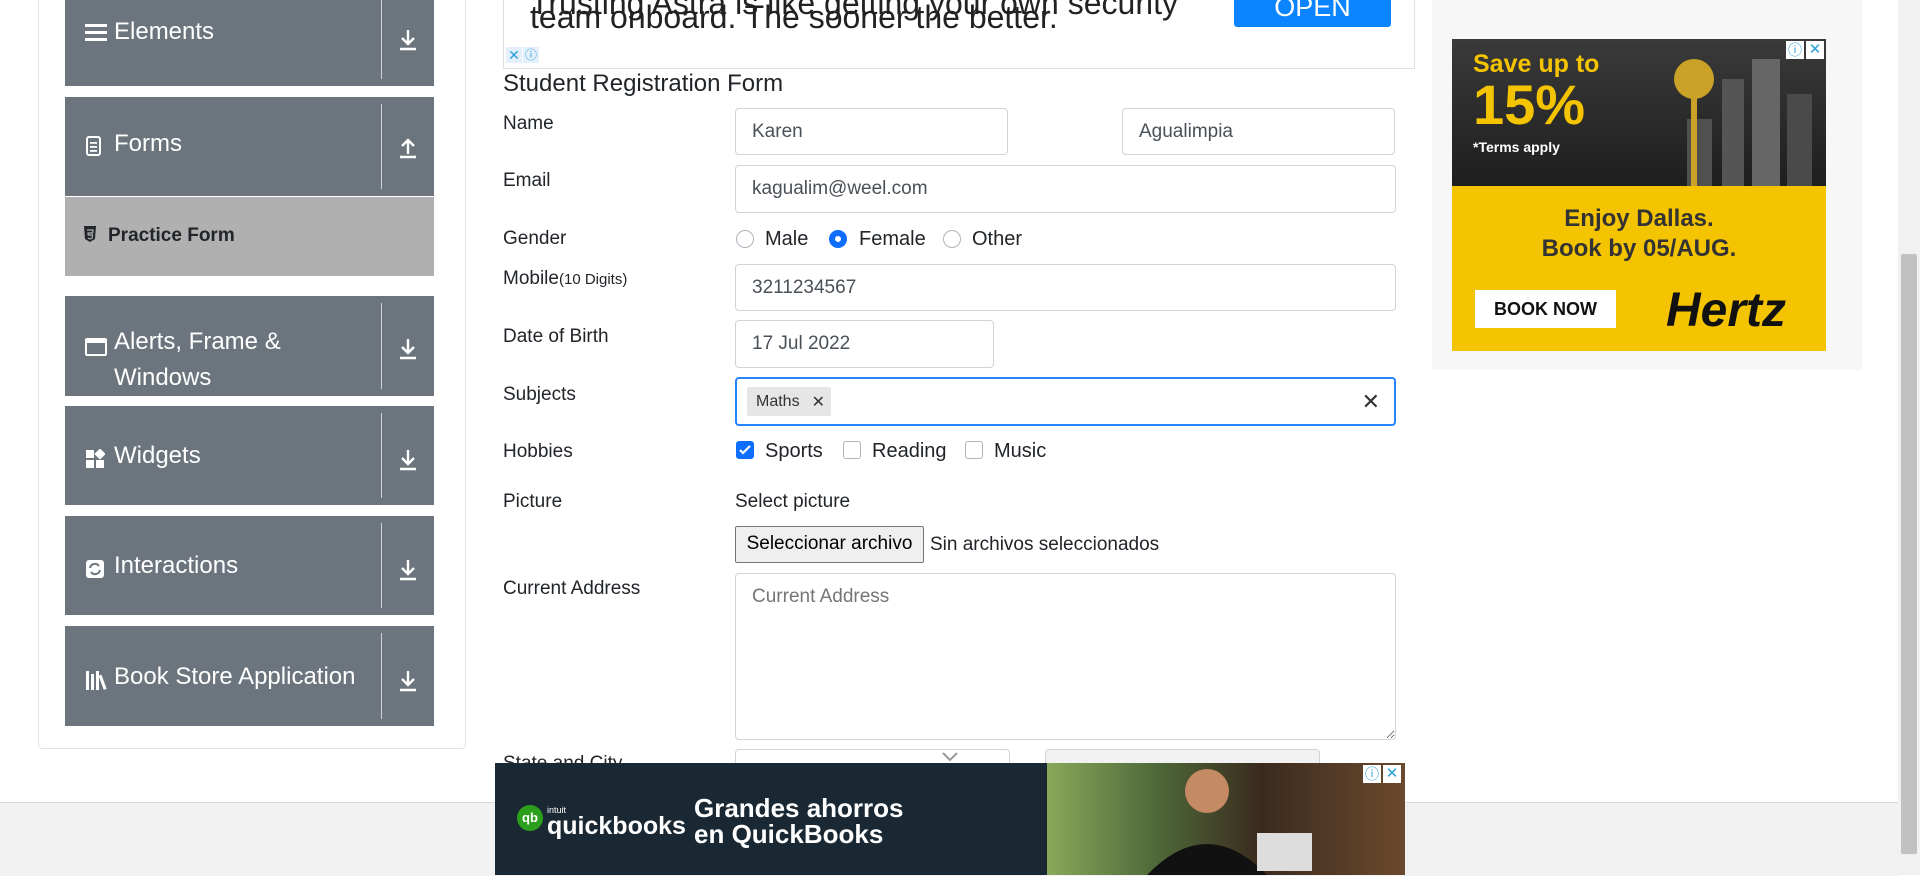 This screenshot has width=1920, height=876. I want to click on document-icon, so click(94, 148).